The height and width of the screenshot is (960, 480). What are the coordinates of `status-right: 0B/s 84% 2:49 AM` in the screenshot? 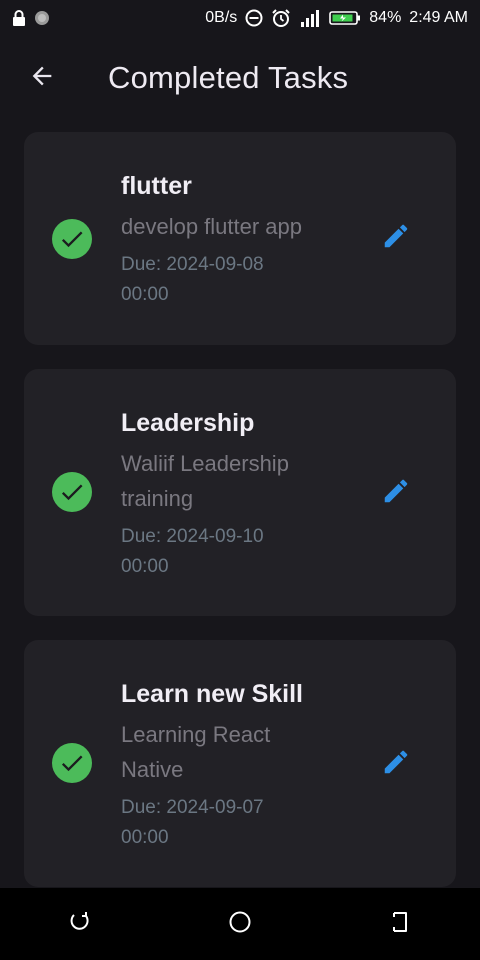 It's located at (336, 18).